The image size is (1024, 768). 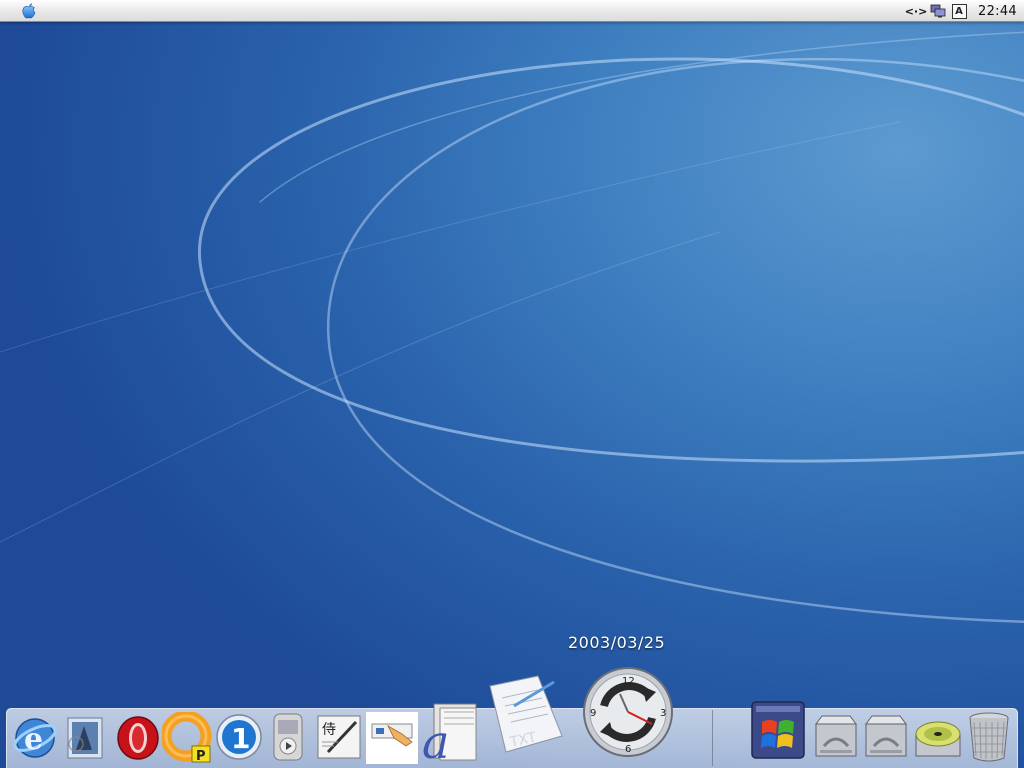 I want to click on opera-icon, so click(x=138, y=737).